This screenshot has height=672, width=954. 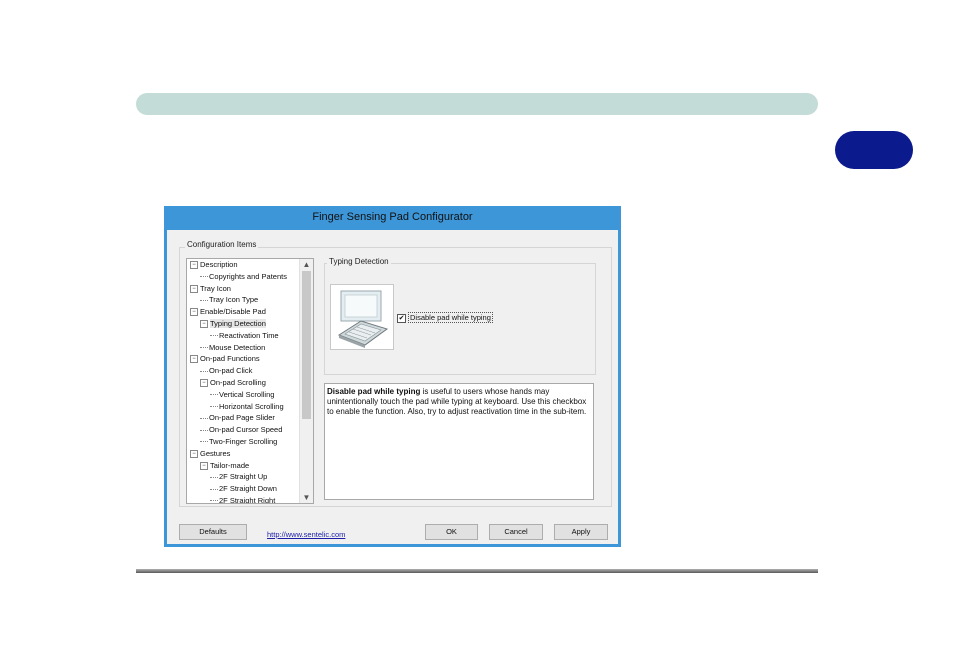 What do you see at coordinates (243, 289) in the screenshot?
I see `tree-item: − Tray Icon` at bounding box center [243, 289].